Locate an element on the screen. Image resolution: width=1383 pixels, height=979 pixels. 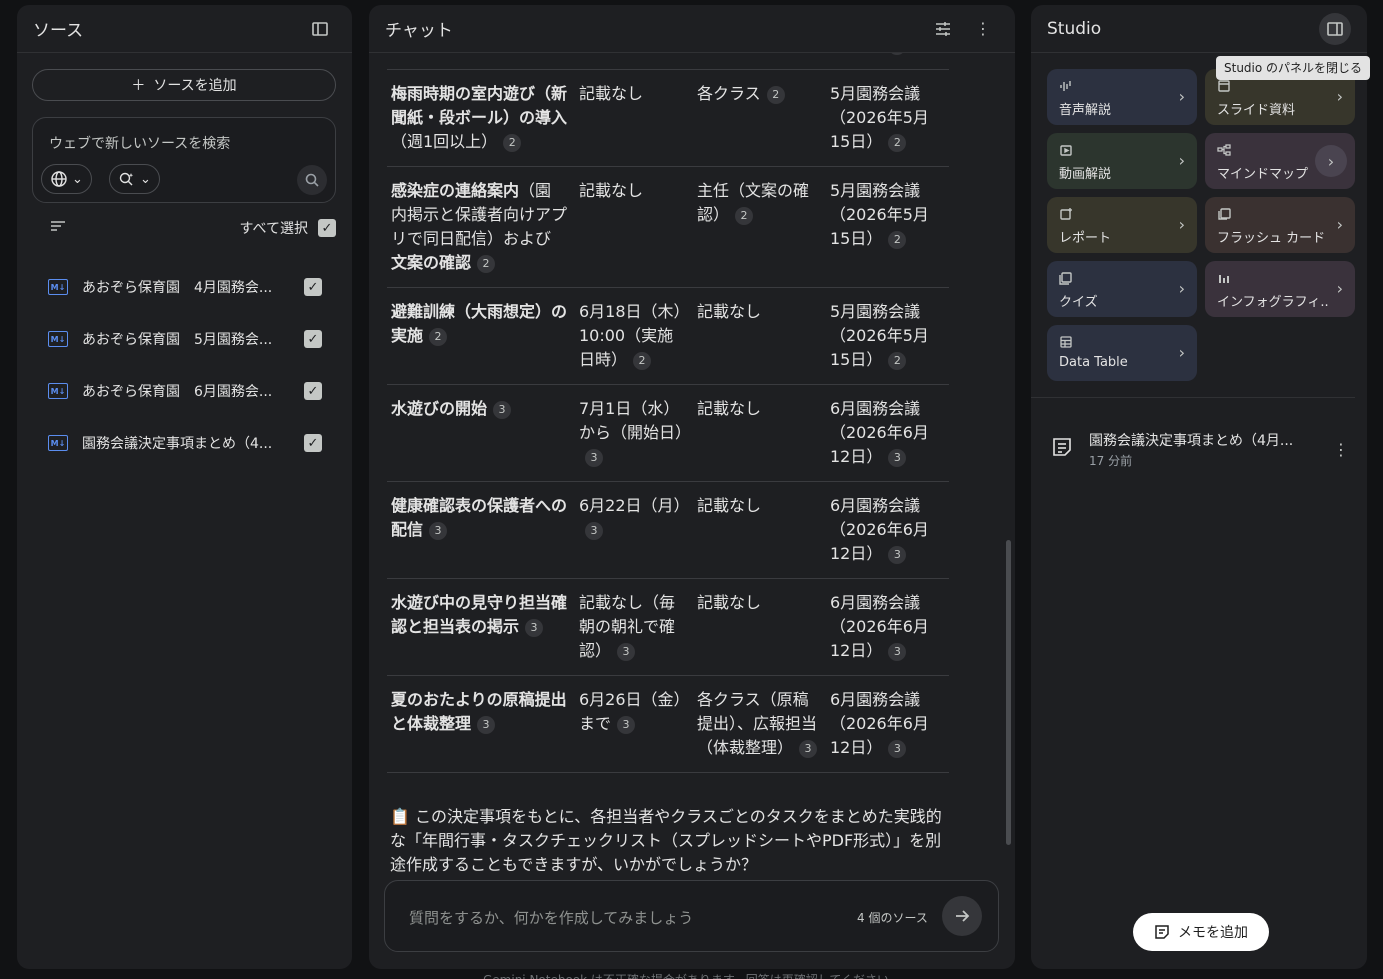
assignee: 各クラス is located at coordinates (729, 93).